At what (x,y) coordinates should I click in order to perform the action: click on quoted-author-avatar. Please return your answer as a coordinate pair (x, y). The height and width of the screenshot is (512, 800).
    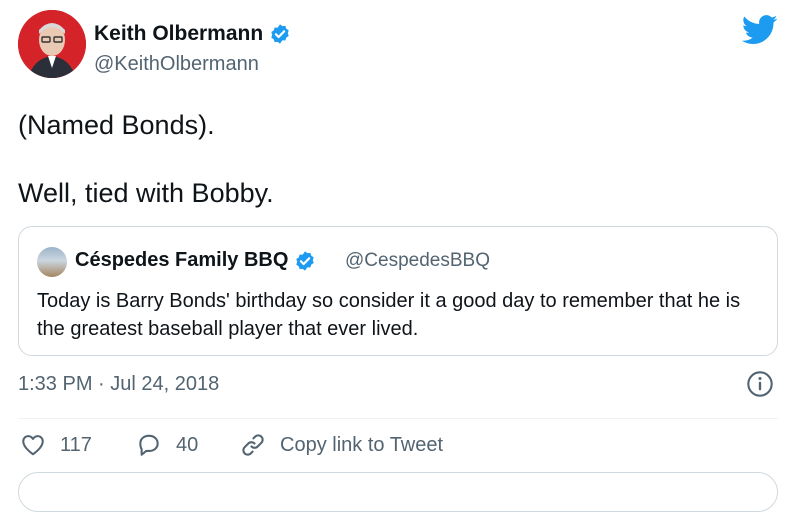
    Looking at the image, I should click on (52, 262).